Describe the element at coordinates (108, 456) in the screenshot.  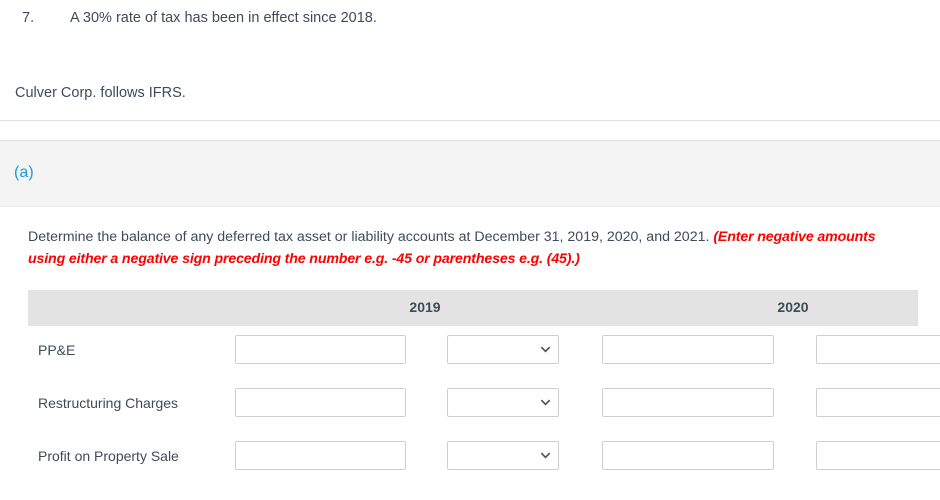
I see `row-label-profit-on-property-sale: Profit on Property Sale` at that location.